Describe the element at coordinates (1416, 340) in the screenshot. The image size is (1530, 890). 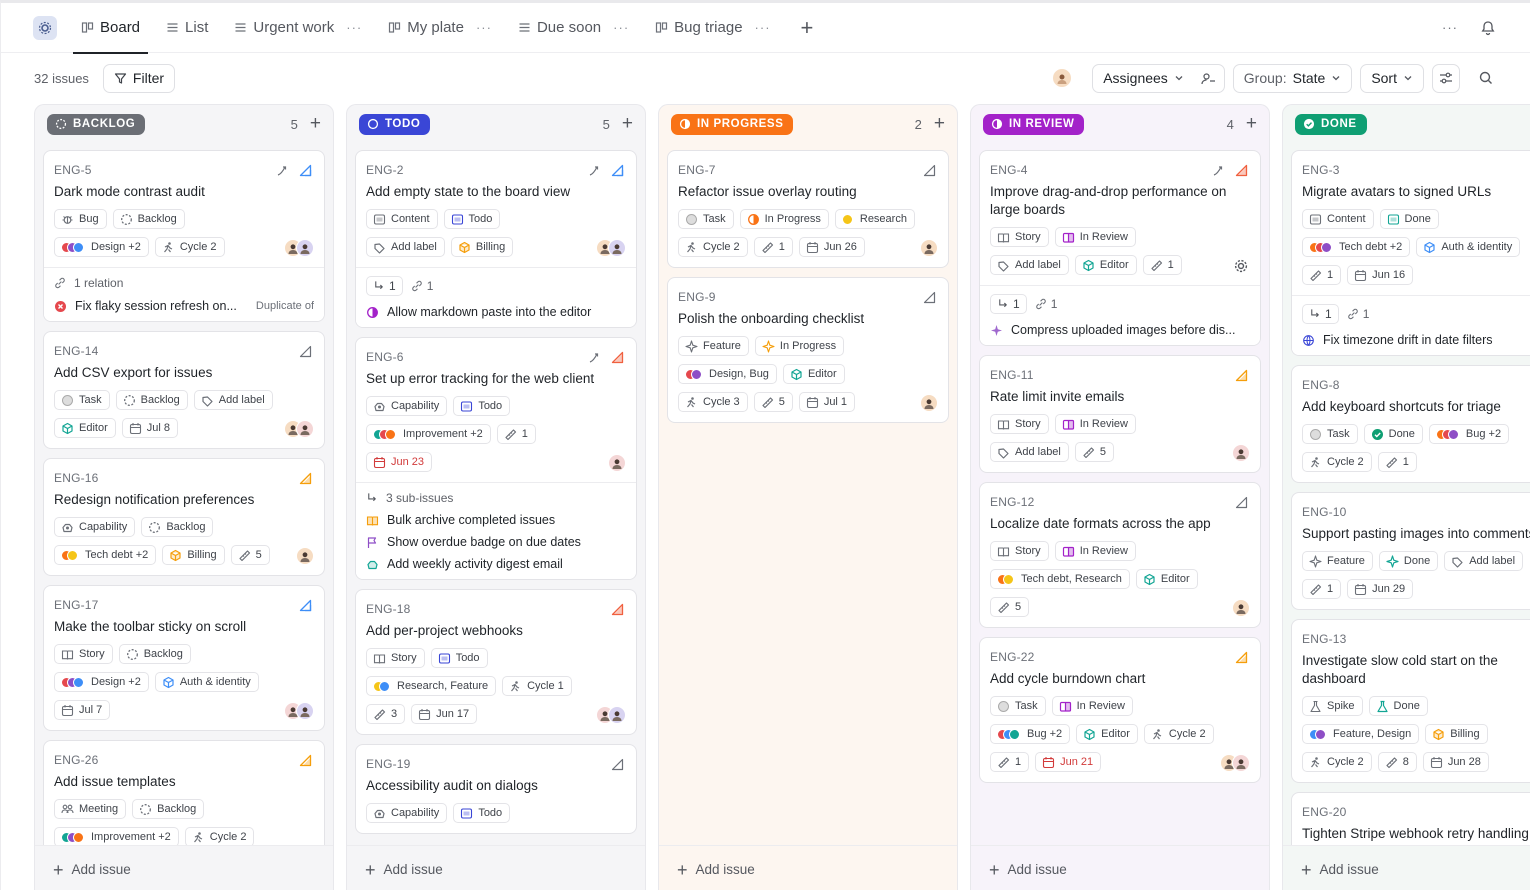
I see `sub-issue: Fix timezone drift in date filters` at that location.